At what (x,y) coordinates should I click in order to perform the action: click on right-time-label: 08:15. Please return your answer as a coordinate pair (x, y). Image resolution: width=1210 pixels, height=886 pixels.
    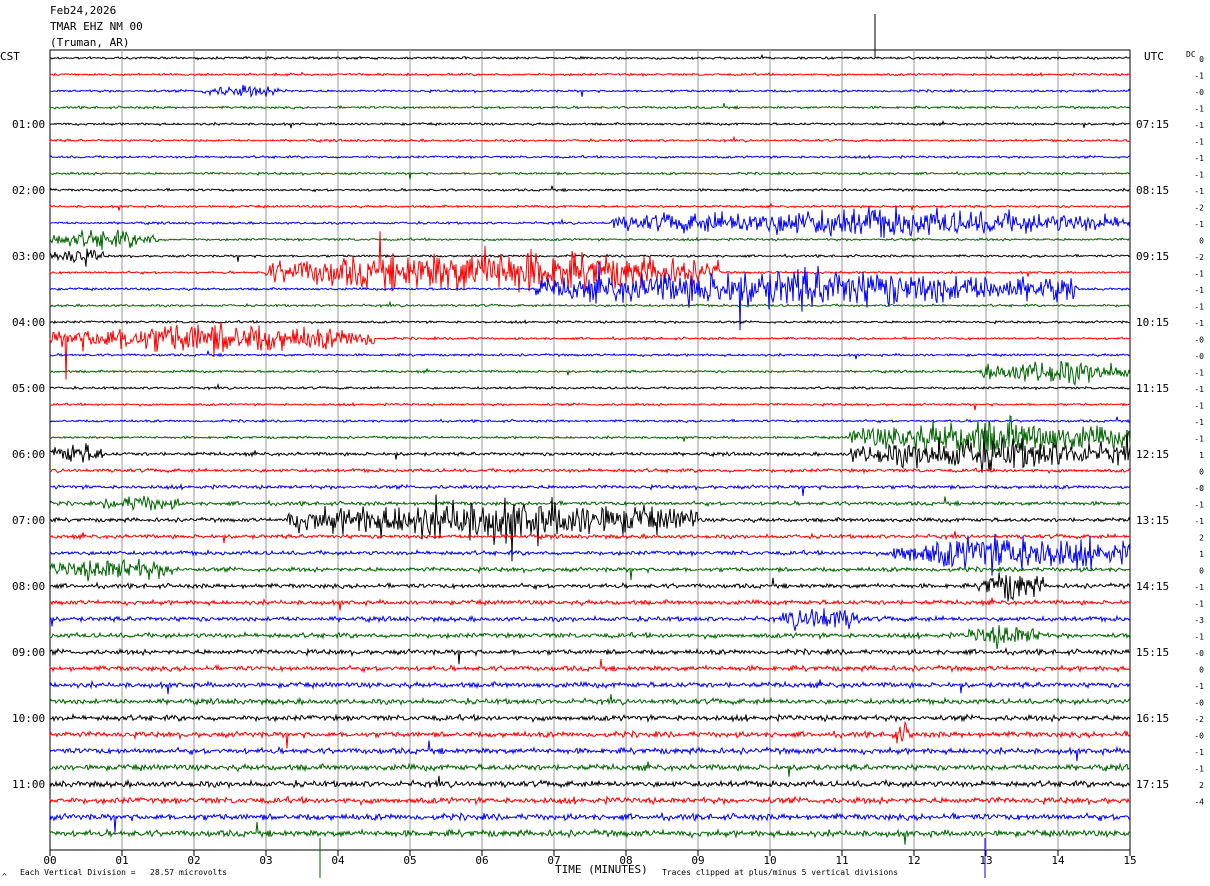
    Looking at the image, I should click on (1152, 190).